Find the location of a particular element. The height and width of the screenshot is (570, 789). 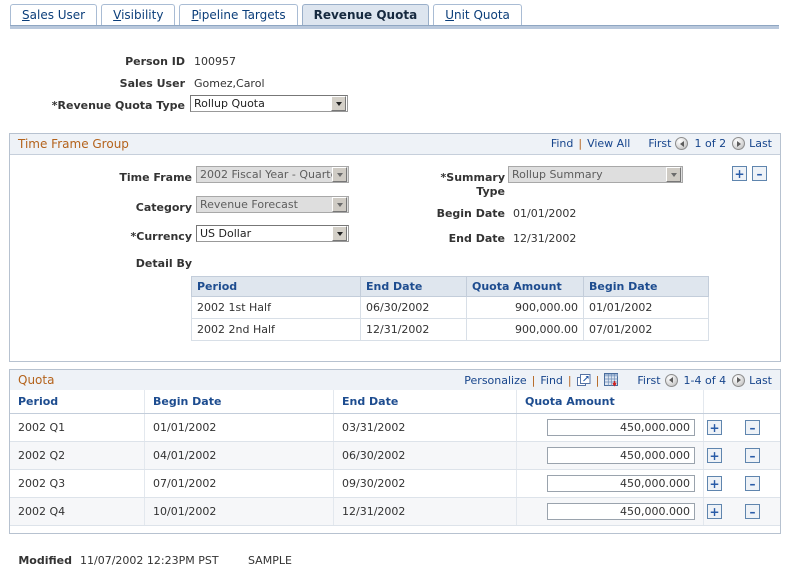

modified-label: Modified is located at coordinates (45, 560).